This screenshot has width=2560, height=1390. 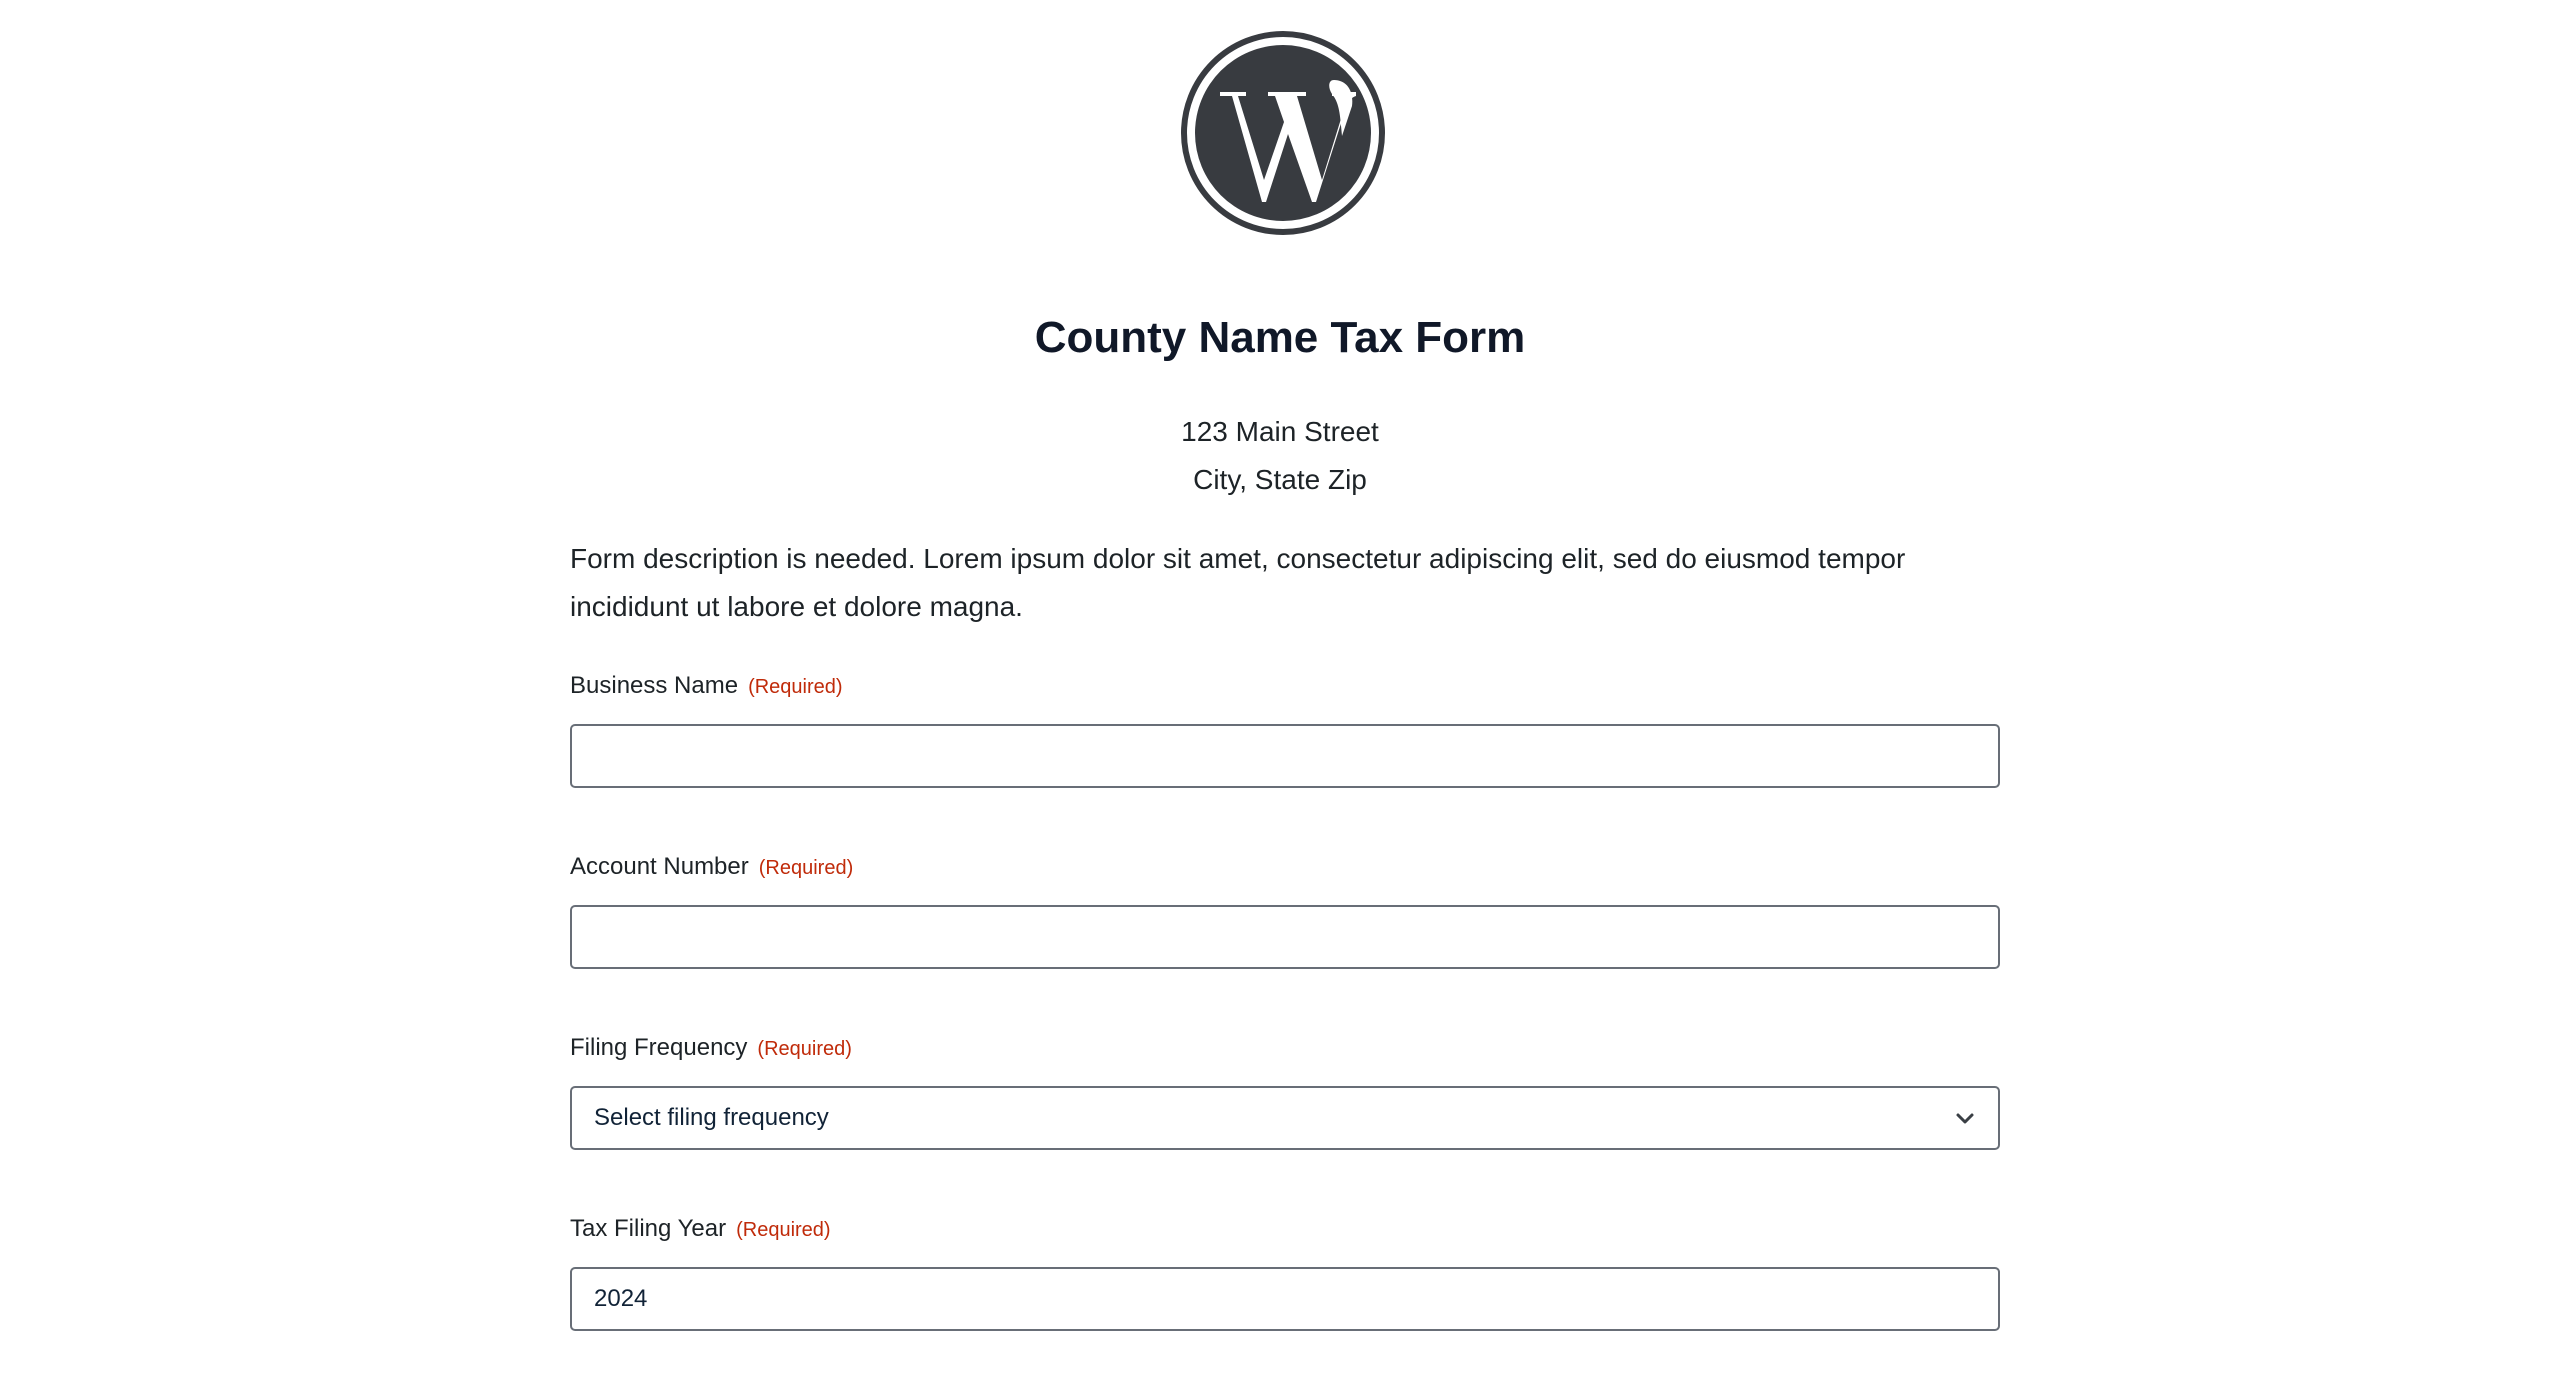 I want to click on account-number-label: Account Number (Required), so click(x=1285, y=867).